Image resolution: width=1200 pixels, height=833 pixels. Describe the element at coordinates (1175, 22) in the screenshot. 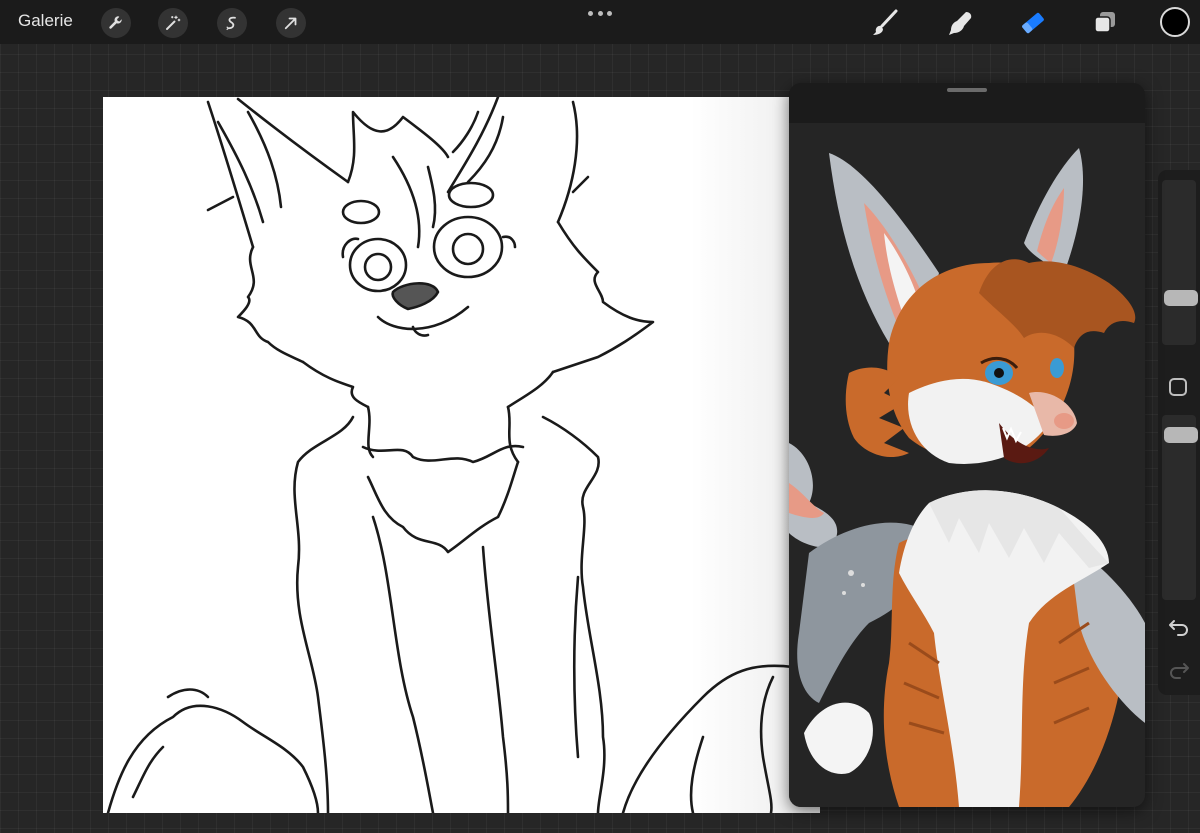

I see `color-picker-button` at that location.